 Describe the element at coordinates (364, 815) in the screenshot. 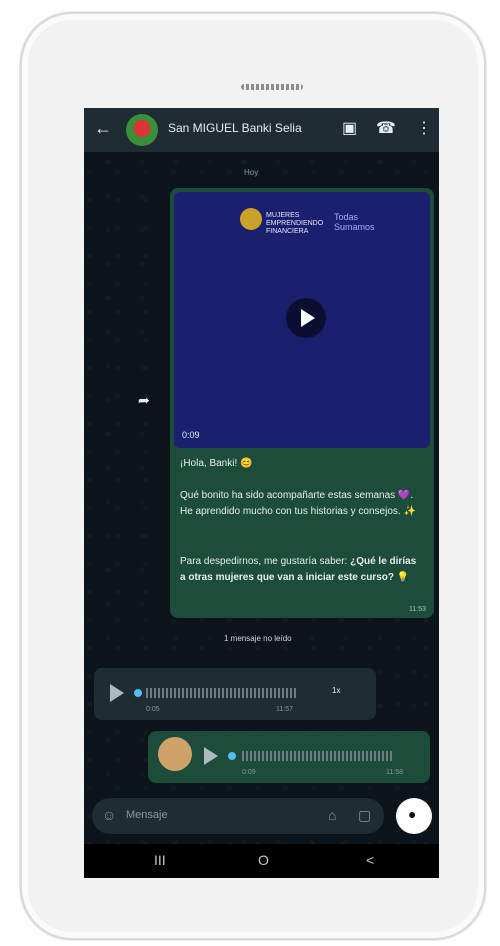

I see `camera-icon: ▢` at that location.